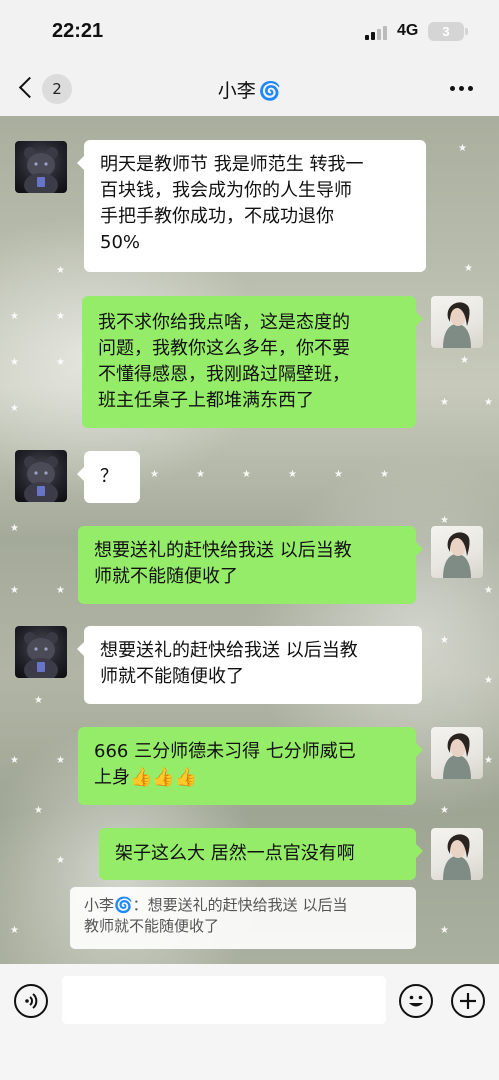  Describe the element at coordinates (249, 31) in the screenshot. I see `status-bar: 22:21 4G 3` at that location.